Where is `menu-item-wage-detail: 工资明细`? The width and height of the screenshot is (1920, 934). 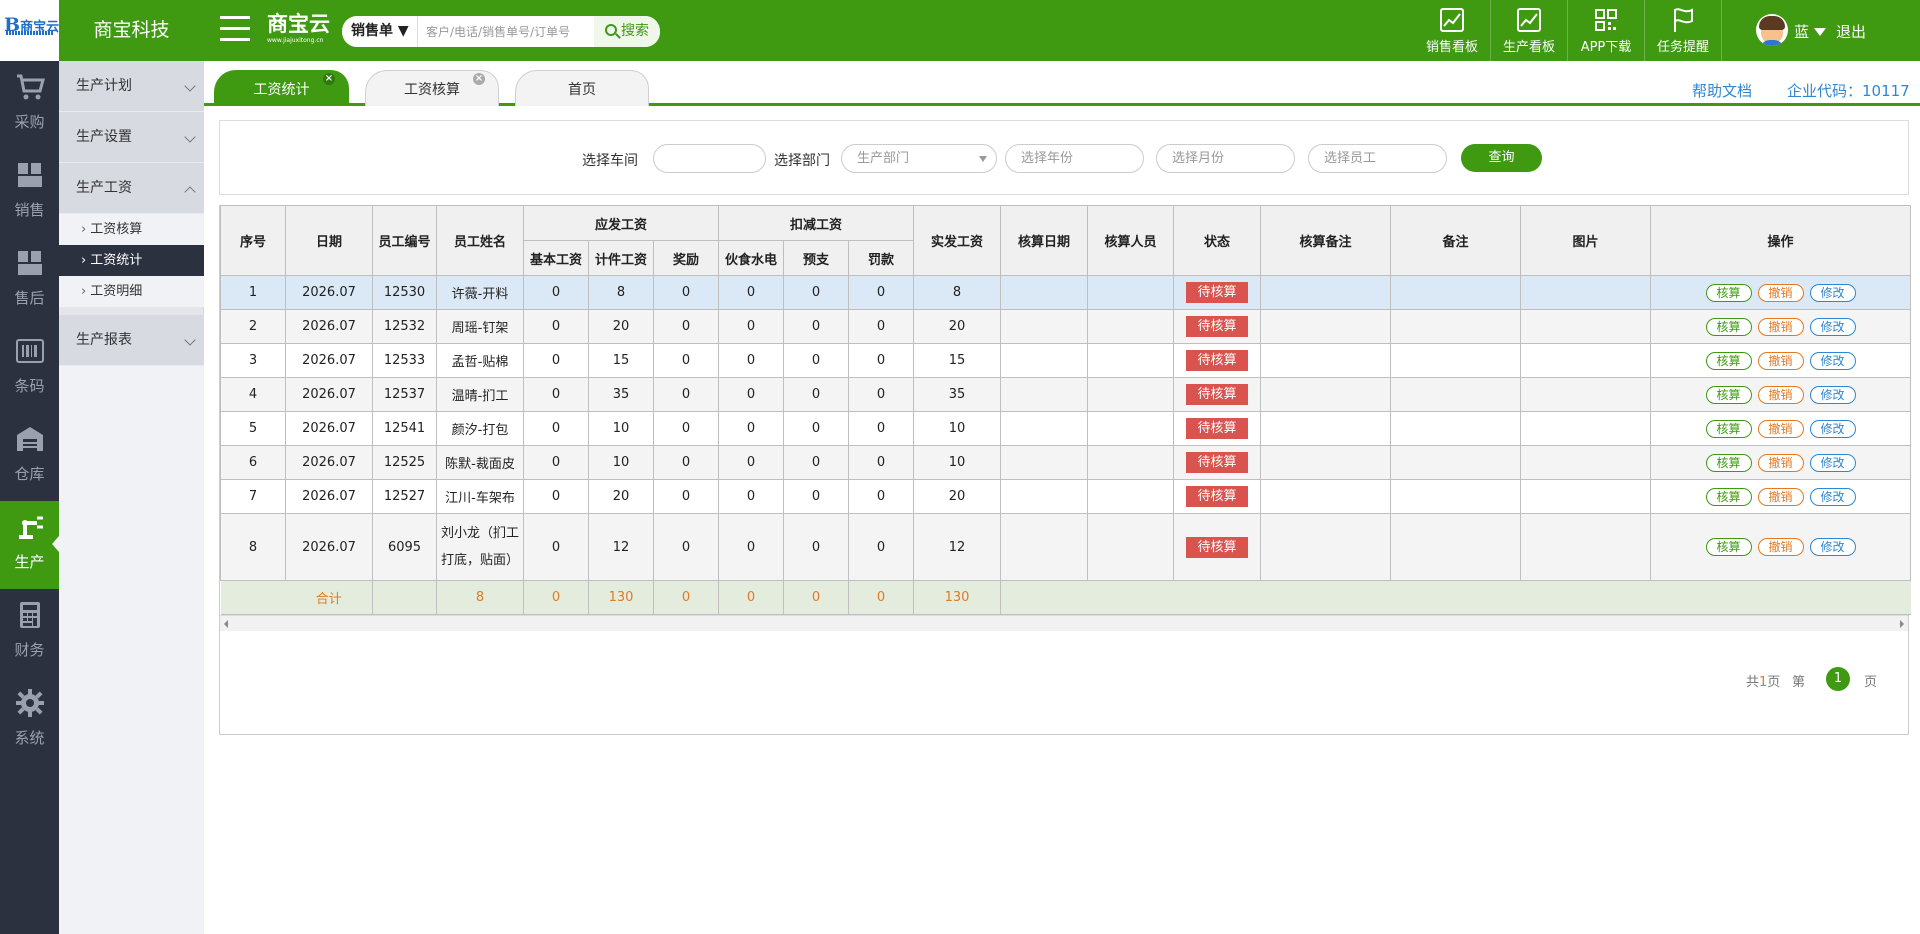
menu-item-wage-detail: 工资明细 is located at coordinates (131, 291).